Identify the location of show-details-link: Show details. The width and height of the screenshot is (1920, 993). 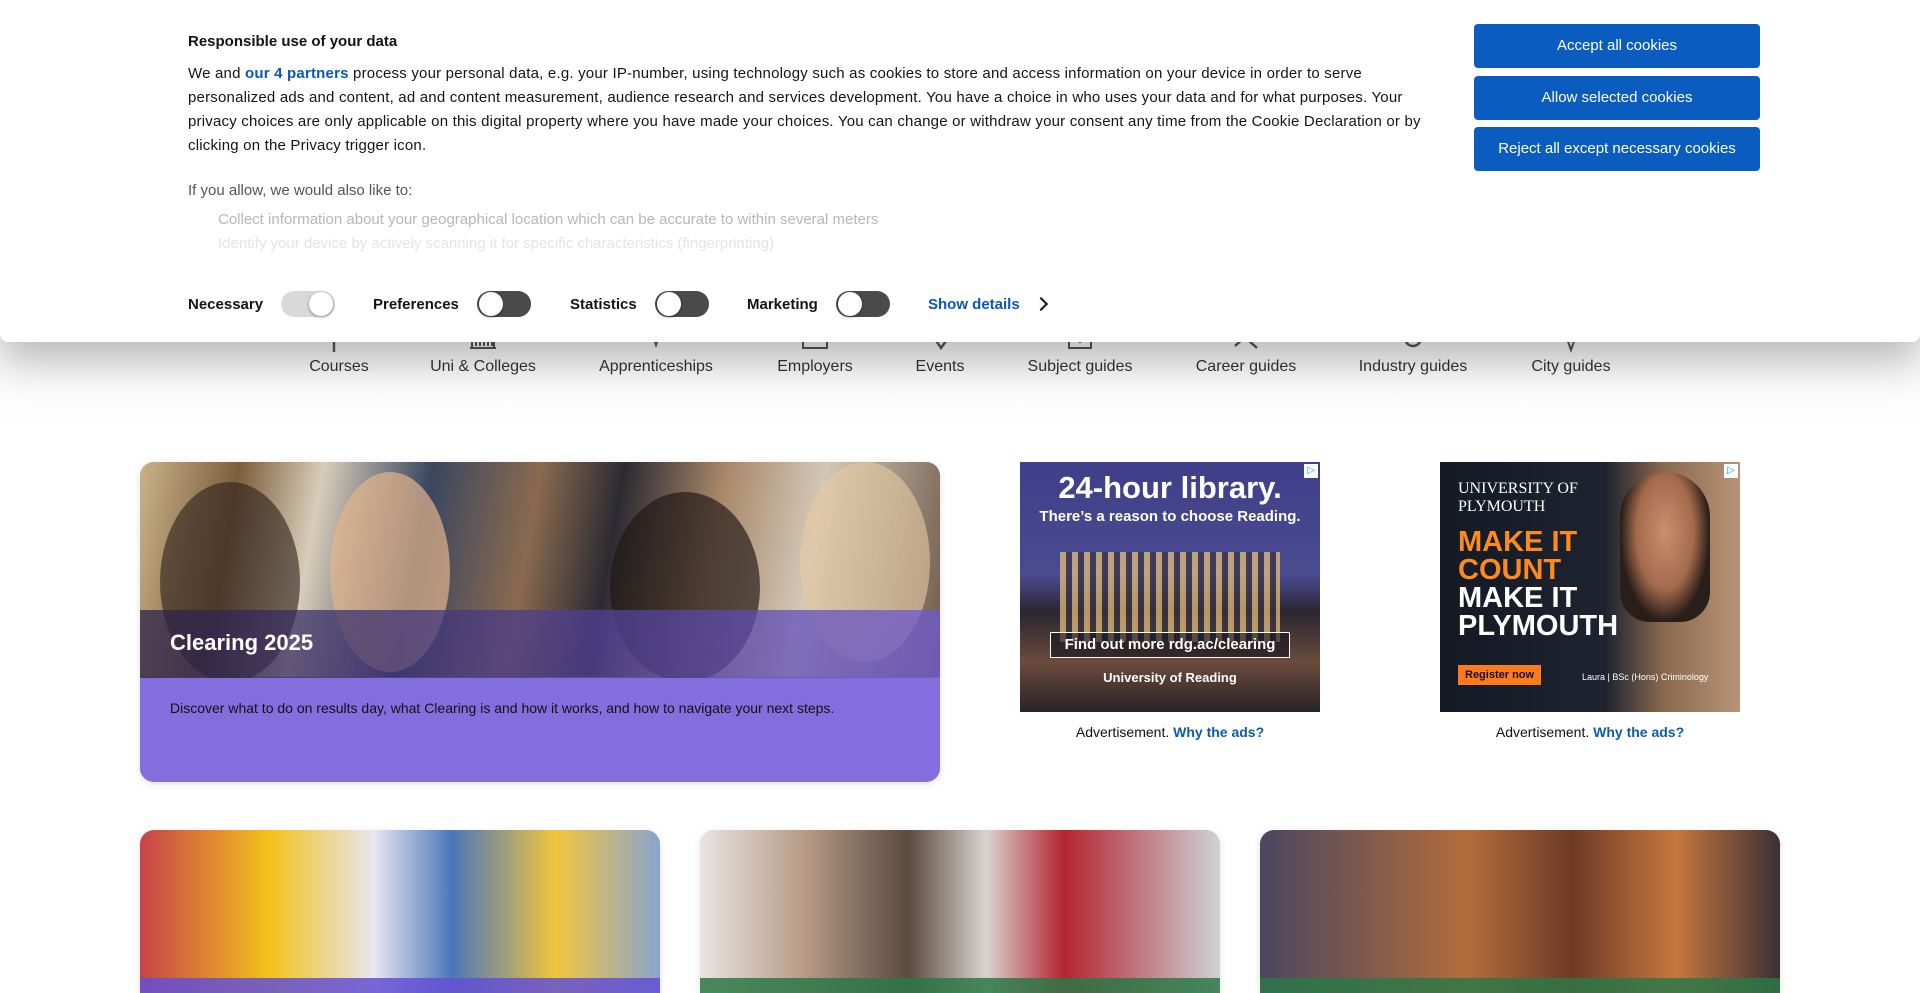
(988, 304).